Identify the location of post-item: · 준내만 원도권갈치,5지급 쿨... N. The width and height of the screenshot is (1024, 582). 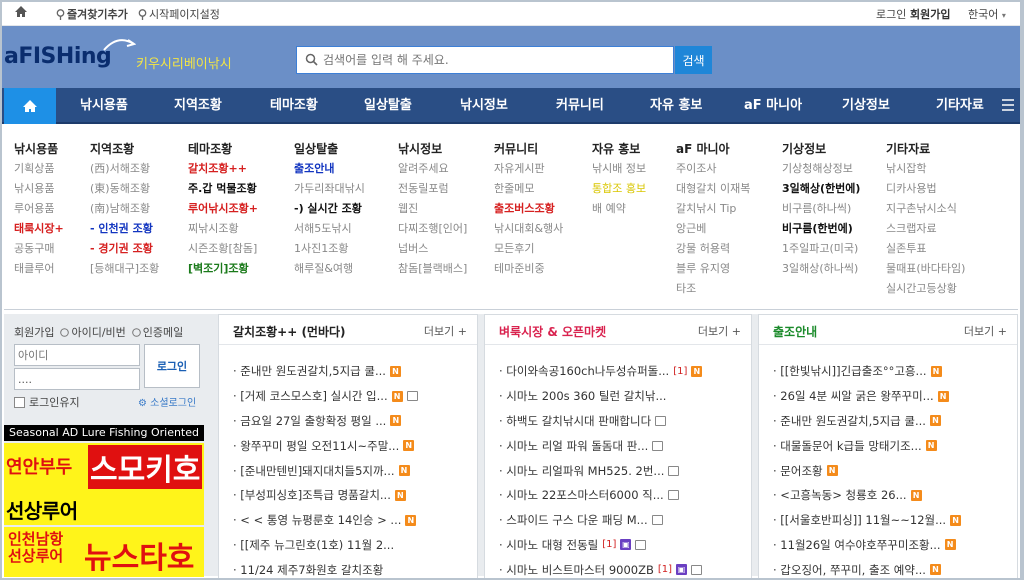
(867, 421).